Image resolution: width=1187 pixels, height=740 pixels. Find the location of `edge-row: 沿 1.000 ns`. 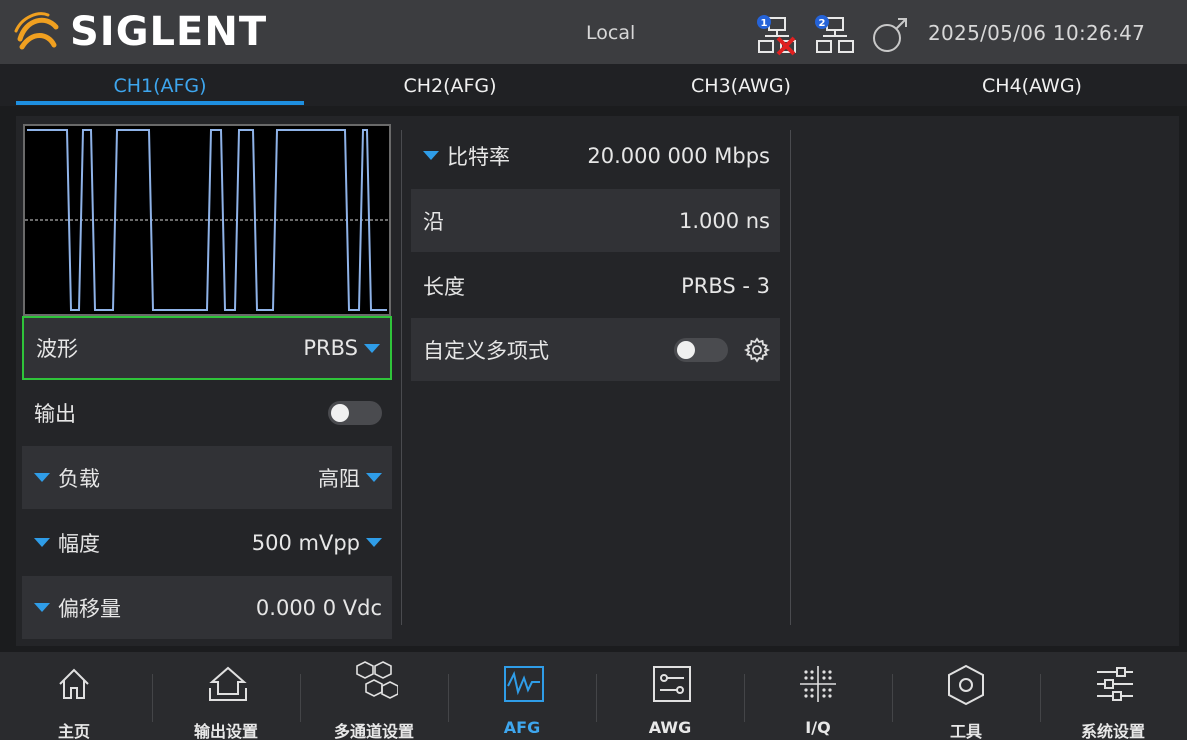

edge-row: 沿 1.000 ns is located at coordinates (595, 220).